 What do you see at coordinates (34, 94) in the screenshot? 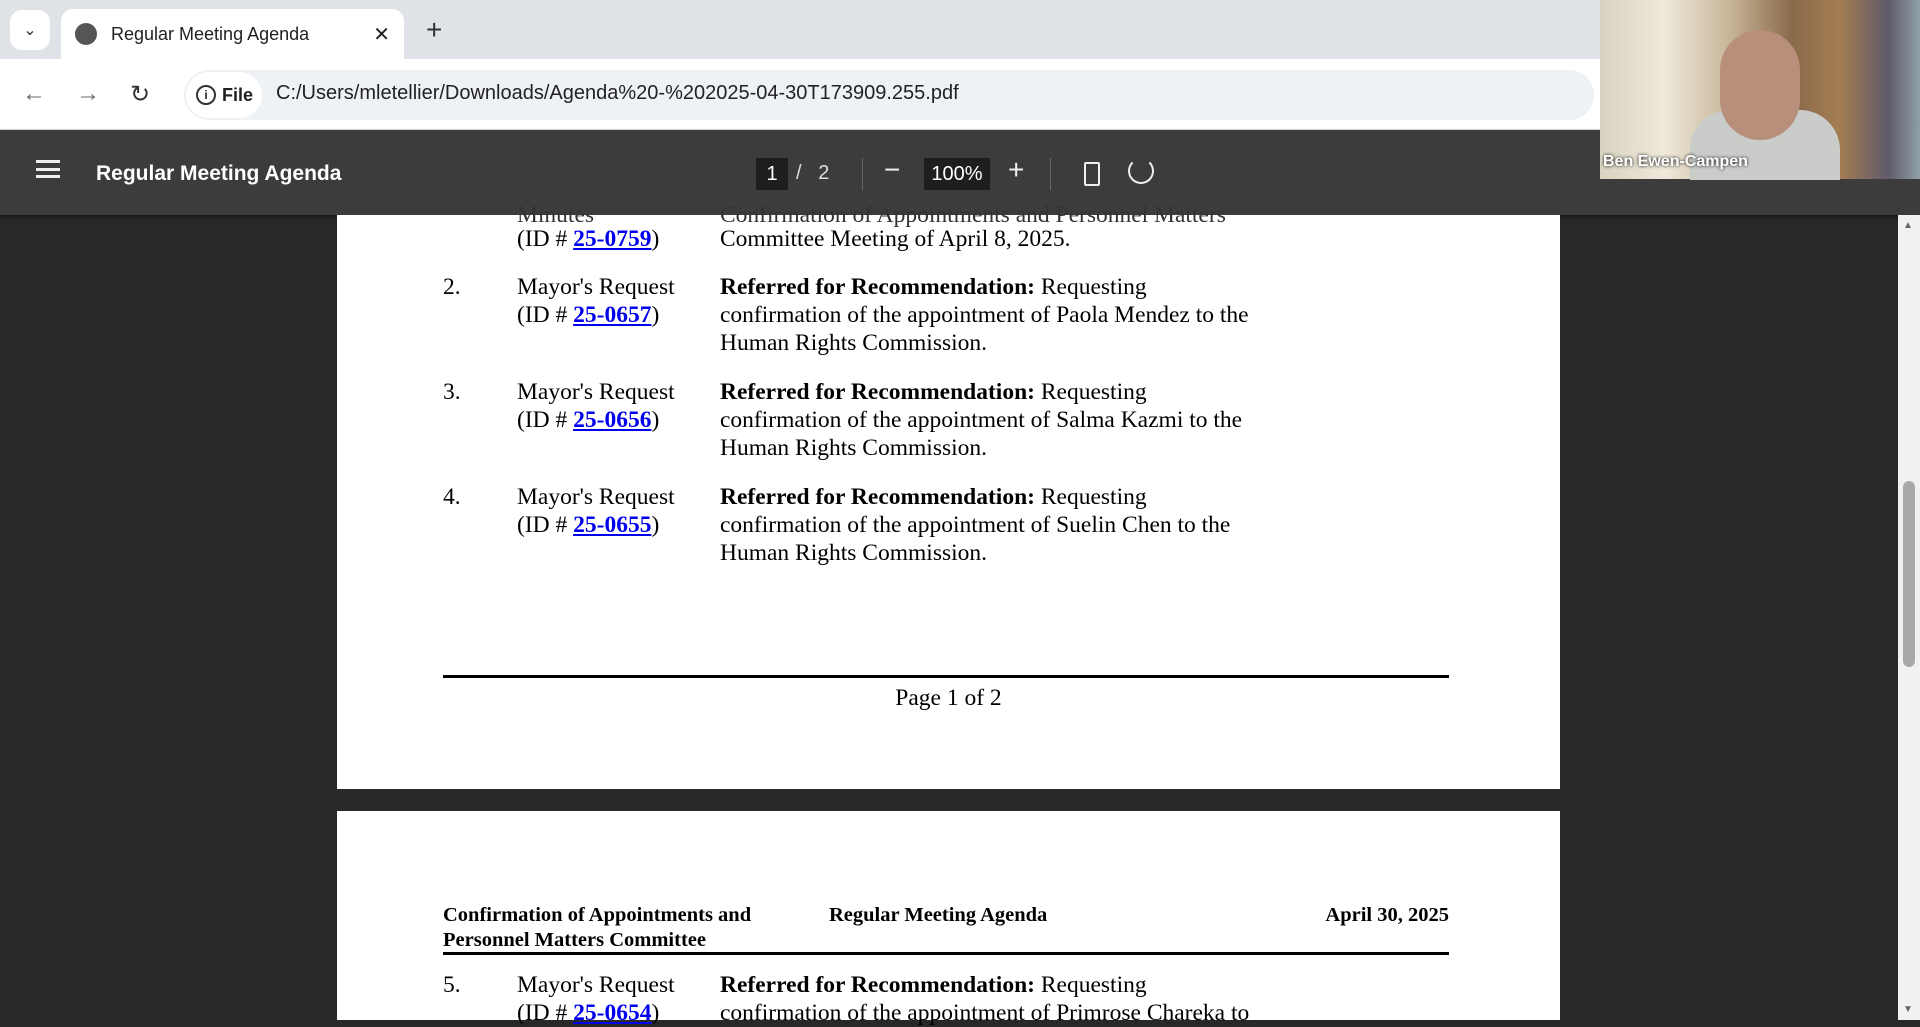
I see `back-icon: ←` at bounding box center [34, 94].